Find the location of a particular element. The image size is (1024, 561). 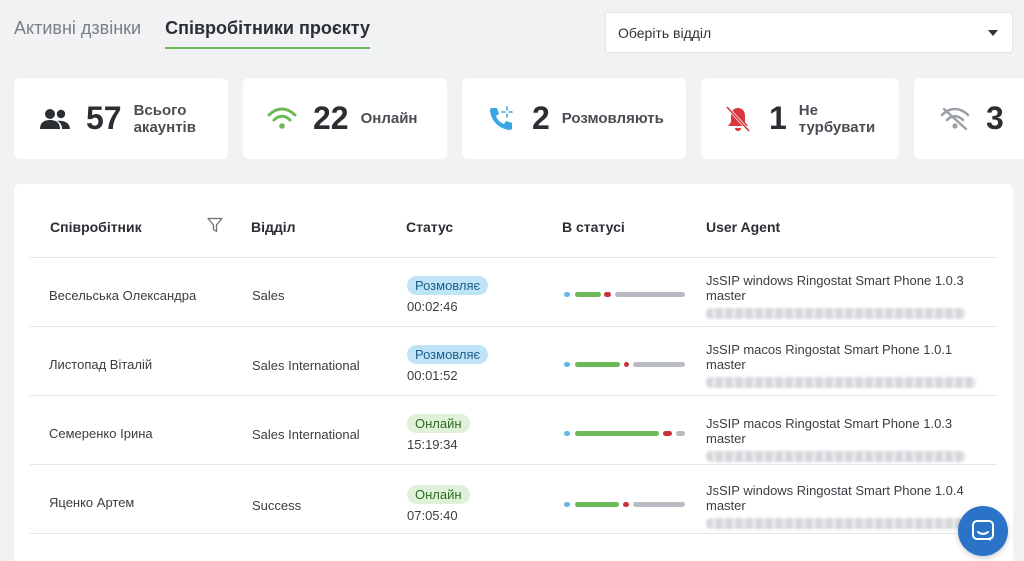

tab-active-calls: Активні дзвінки is located at coordinates (77, 33).